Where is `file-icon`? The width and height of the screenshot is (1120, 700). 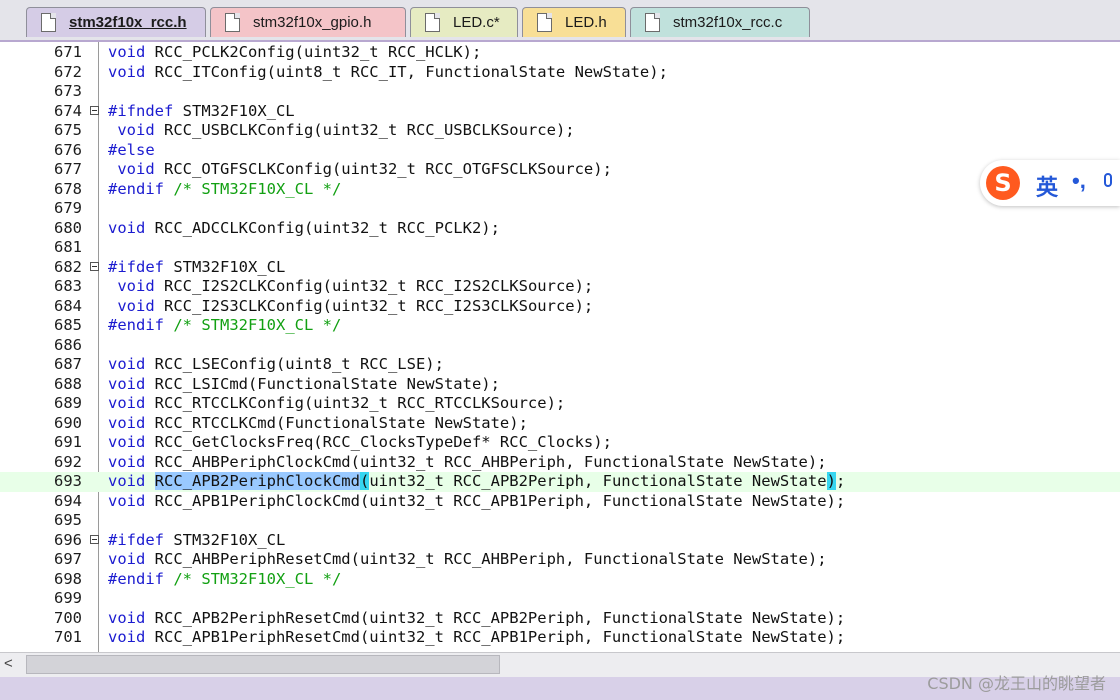
file-icon is located at coordinates (432, 22).